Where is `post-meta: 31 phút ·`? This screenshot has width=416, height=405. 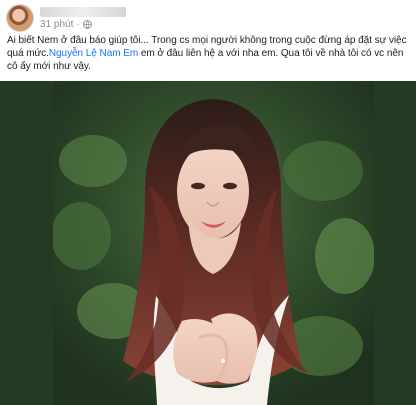
post-meta: 31 phút · is located at coordinates (83, 18).